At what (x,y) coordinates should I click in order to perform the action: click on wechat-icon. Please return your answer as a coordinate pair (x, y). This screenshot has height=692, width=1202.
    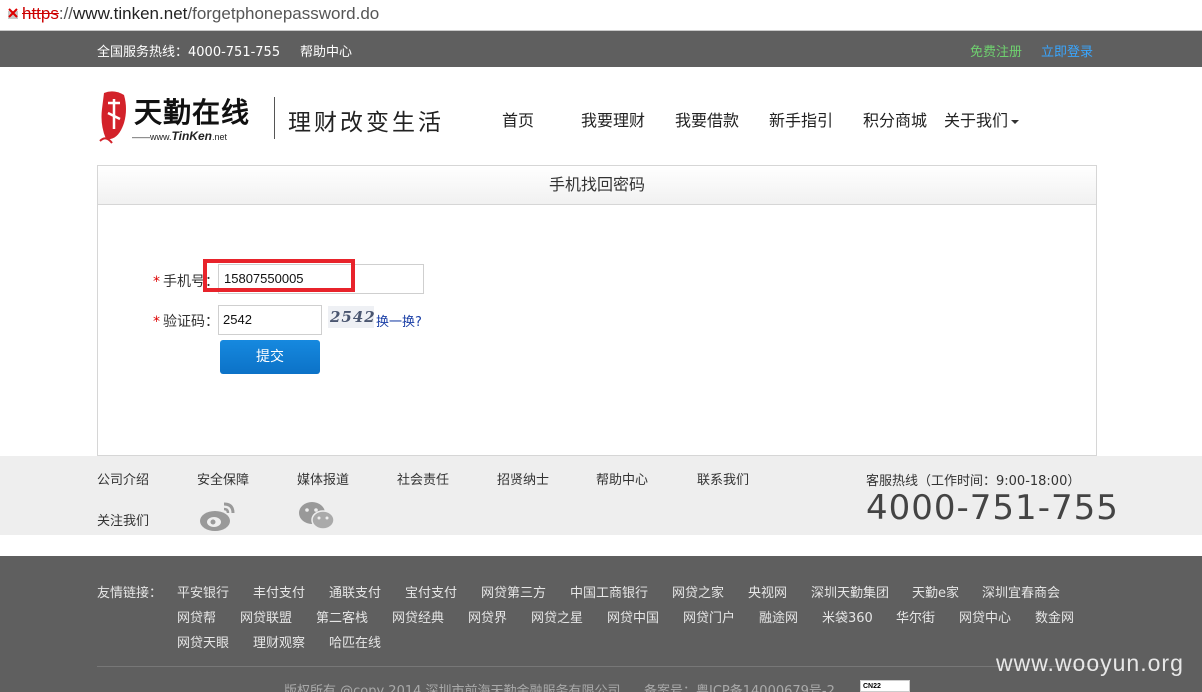
    Looking at the image, I should click on (317, 516).